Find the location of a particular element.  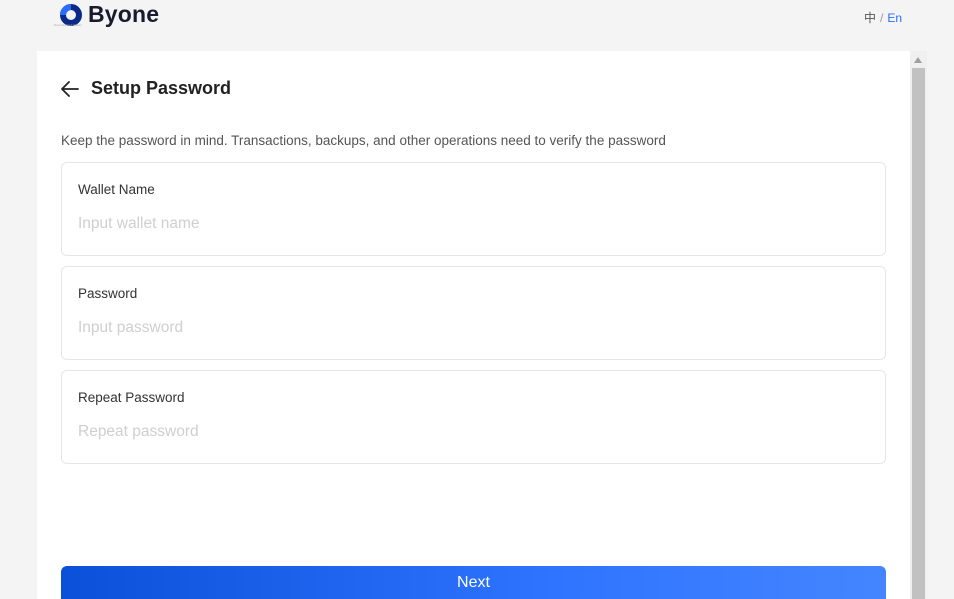

repeat-password-input is located at coordinates (473, 432).